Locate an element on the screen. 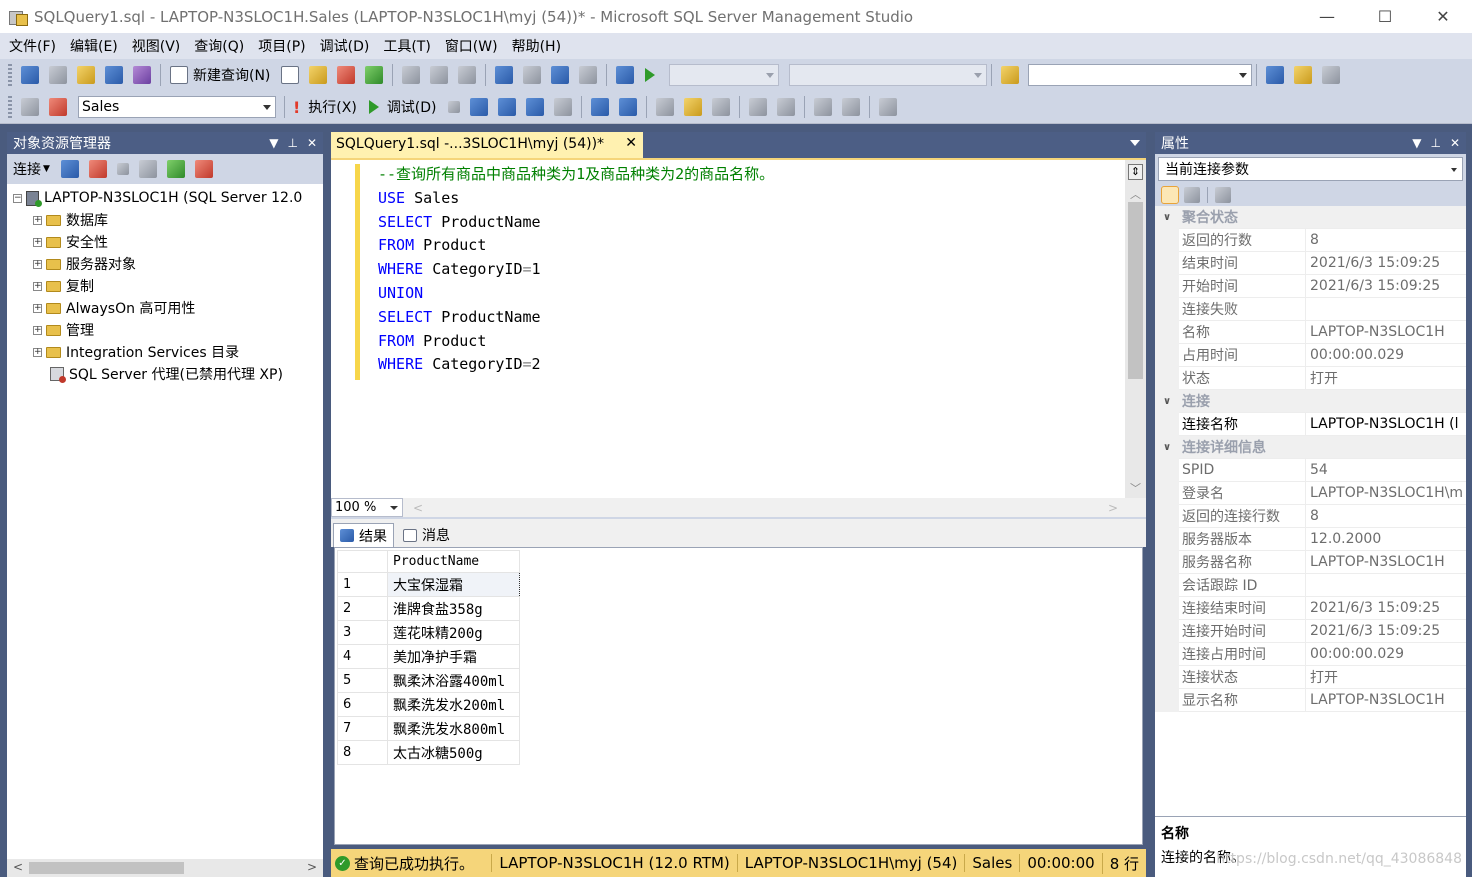 This screenshot has height=877, width=1472. menu-file: 文件(F) is located at coordinates (32, 46).